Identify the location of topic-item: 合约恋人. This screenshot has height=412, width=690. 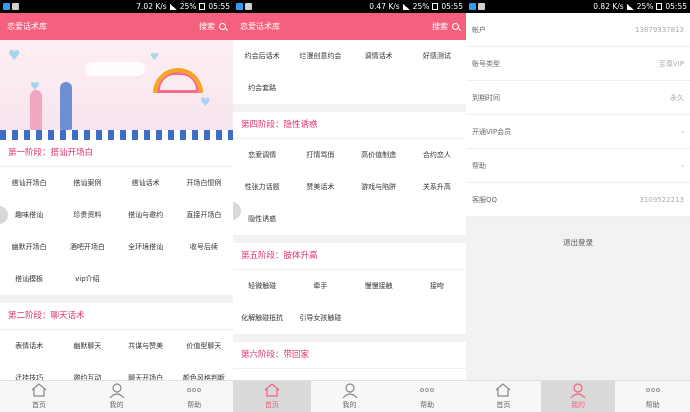
(437, 155).